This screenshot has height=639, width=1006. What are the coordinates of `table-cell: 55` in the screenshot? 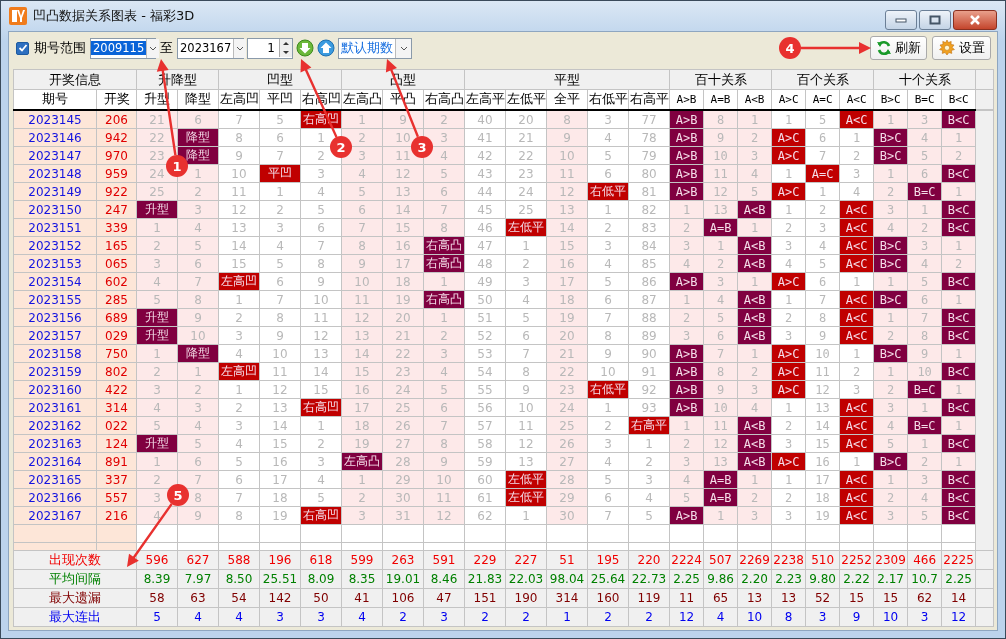 It's located at (485, 389).